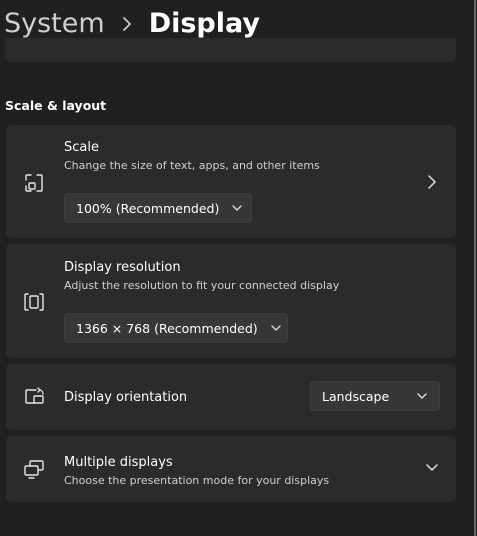 The width and height of the screenshot is (477, 536). What do you see at coordinates (81, 147) in the screenshot?
I see `scale-title: Scale` at bounding box center [81, 147].